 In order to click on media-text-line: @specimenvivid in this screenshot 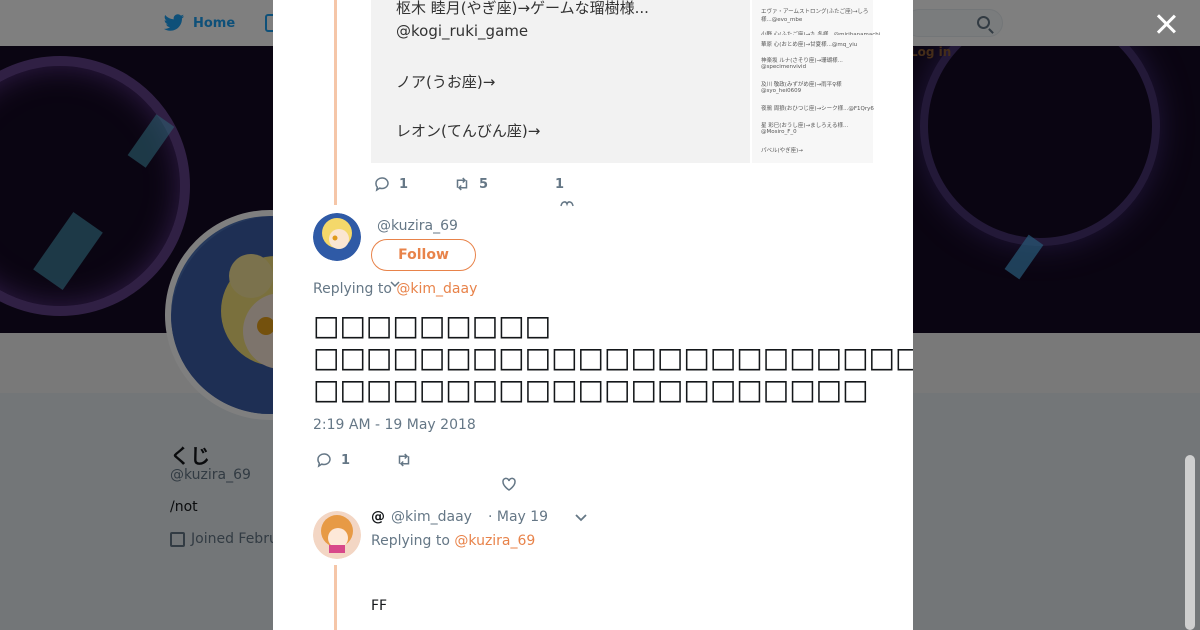, I will do `click(784, 67)`.